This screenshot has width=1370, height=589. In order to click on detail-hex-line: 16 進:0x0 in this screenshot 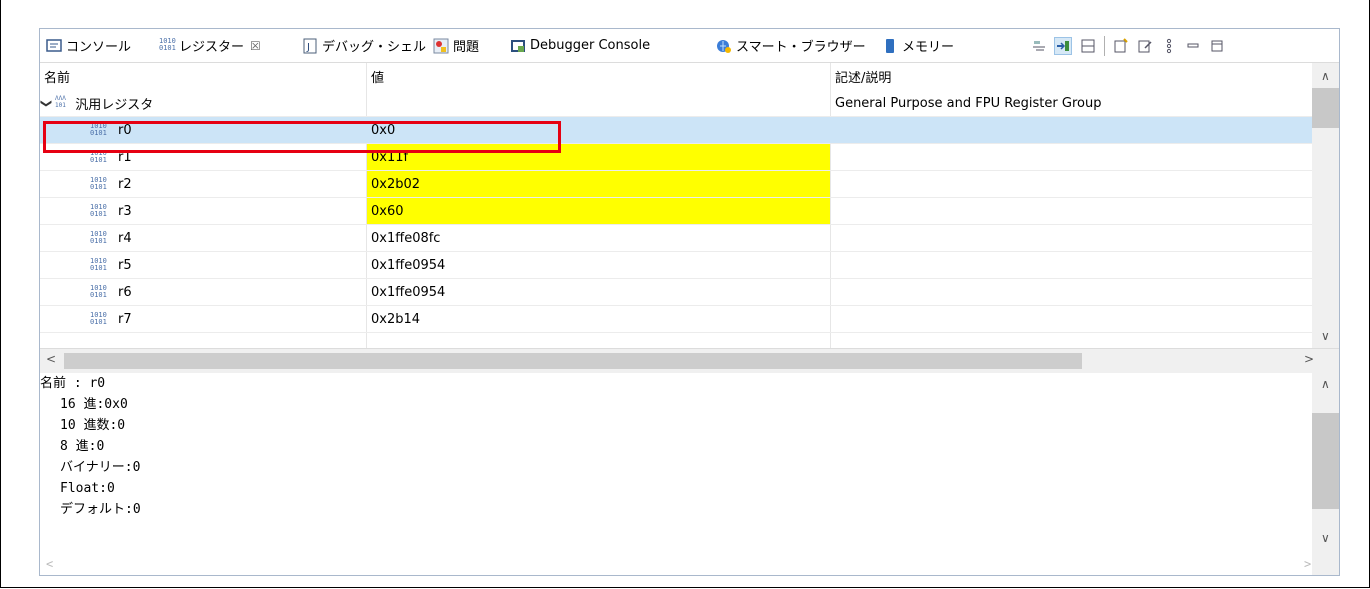, I will do `click(94, 404)`.